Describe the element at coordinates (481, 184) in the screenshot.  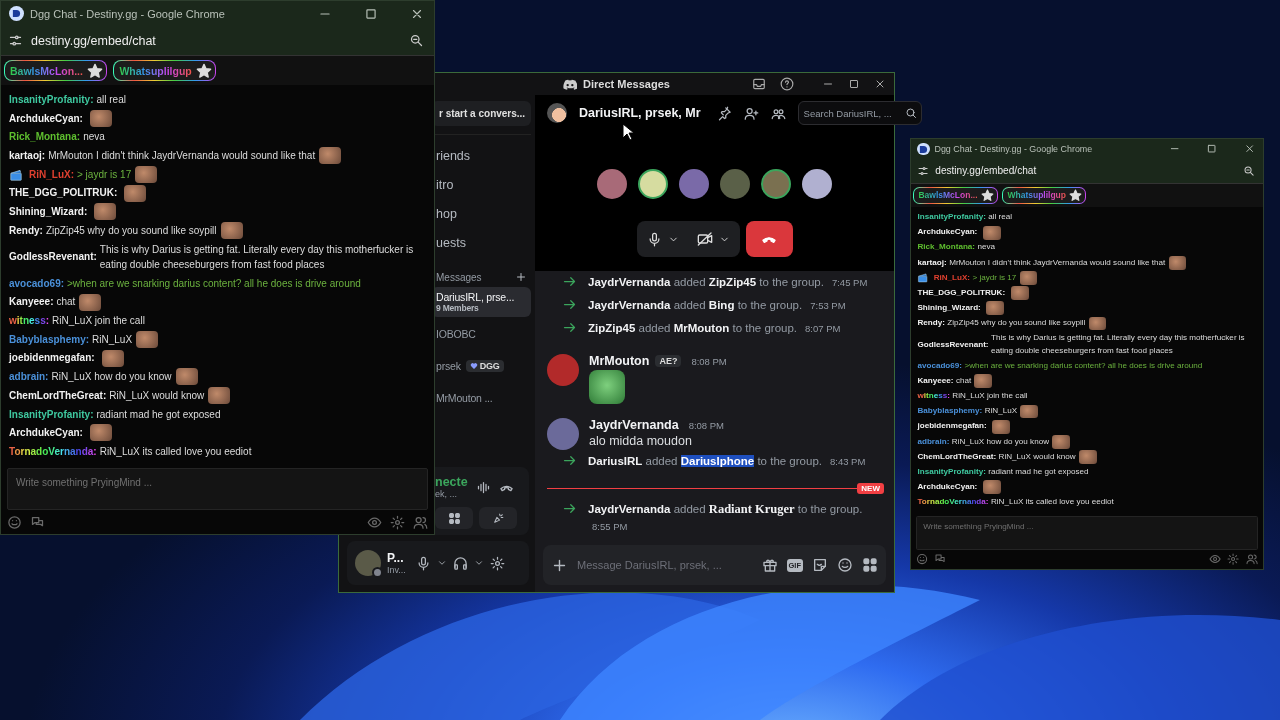
I see `nav-item: itro` at that location.